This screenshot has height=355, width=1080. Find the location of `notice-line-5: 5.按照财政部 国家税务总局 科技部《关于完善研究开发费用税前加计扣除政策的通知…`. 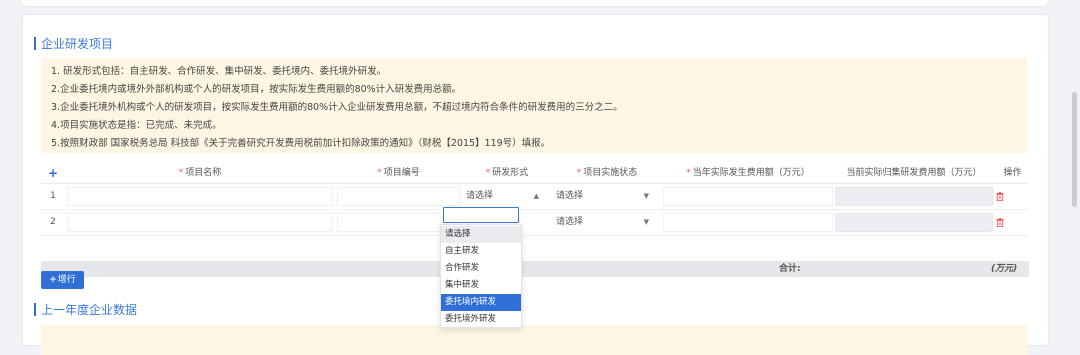

notice-line-5: 5.按照财政部 国家税务总局 科技部《关于完善研究开发费用税前加计扣除政策的通知… is located at coordinates (301, 143).